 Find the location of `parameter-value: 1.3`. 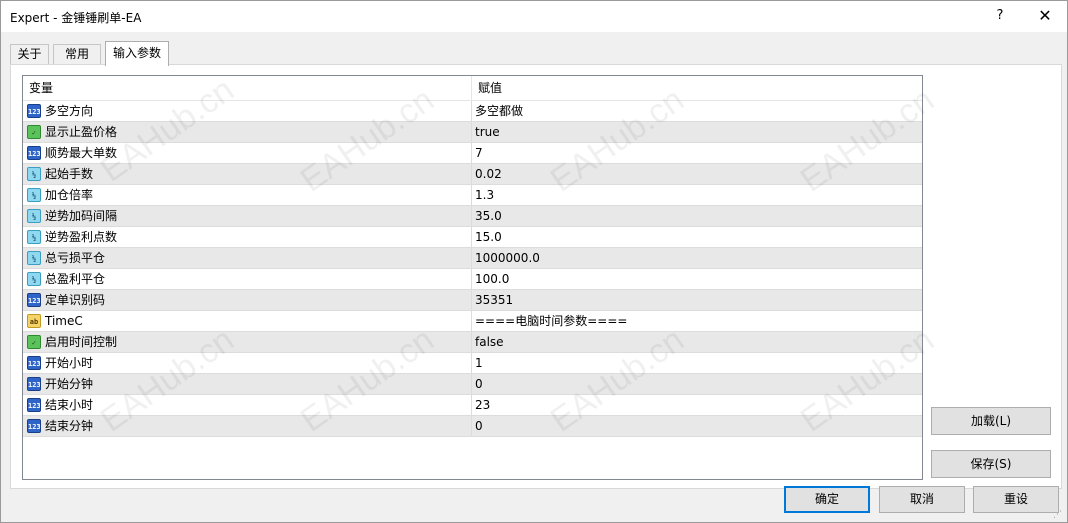

parameter-value: 1.3 is located at coordinates (484, 195).